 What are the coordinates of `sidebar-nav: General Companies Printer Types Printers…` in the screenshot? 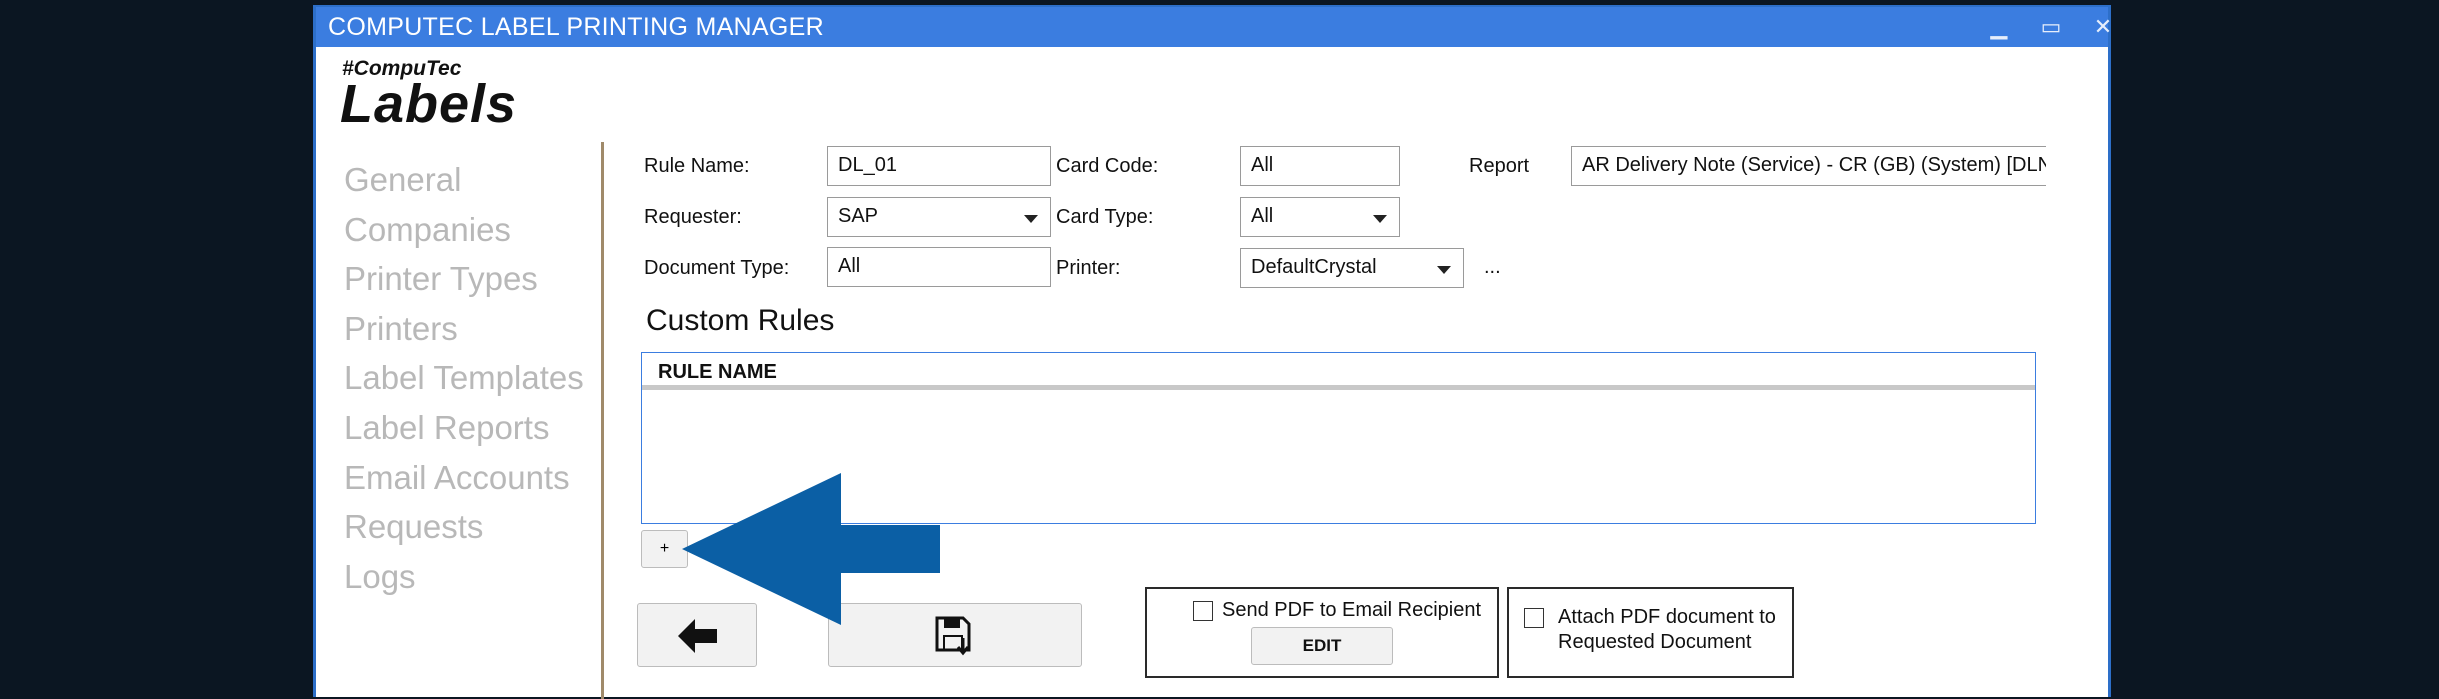 It's located at (464, 380).